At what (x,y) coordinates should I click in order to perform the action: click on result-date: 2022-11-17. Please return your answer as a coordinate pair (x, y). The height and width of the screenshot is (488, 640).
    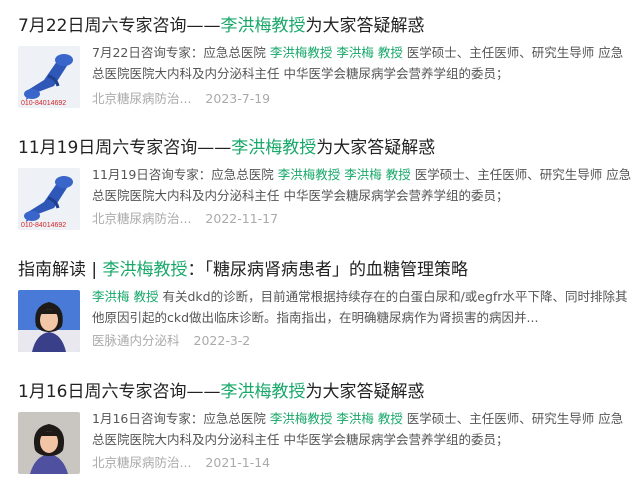
    Looking at the image, I should click on (242, 218).